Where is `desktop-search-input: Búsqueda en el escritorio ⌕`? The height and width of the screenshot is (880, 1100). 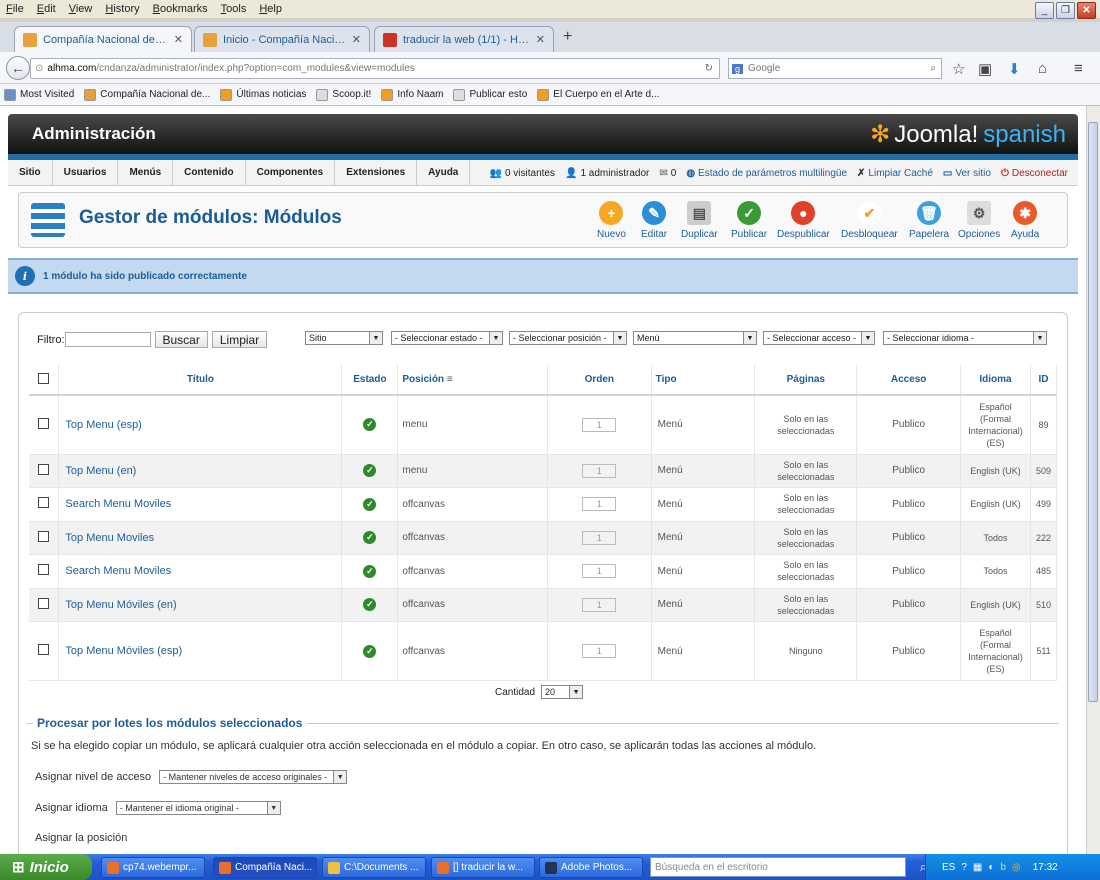
desktop-search-input: Búsqueda en el escritorio ⌕ is located at coordinates (788, 867).